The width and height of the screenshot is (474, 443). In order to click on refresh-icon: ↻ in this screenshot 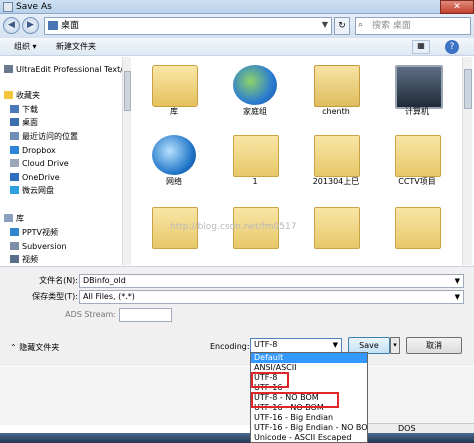, I will do `click(342, 26)`.